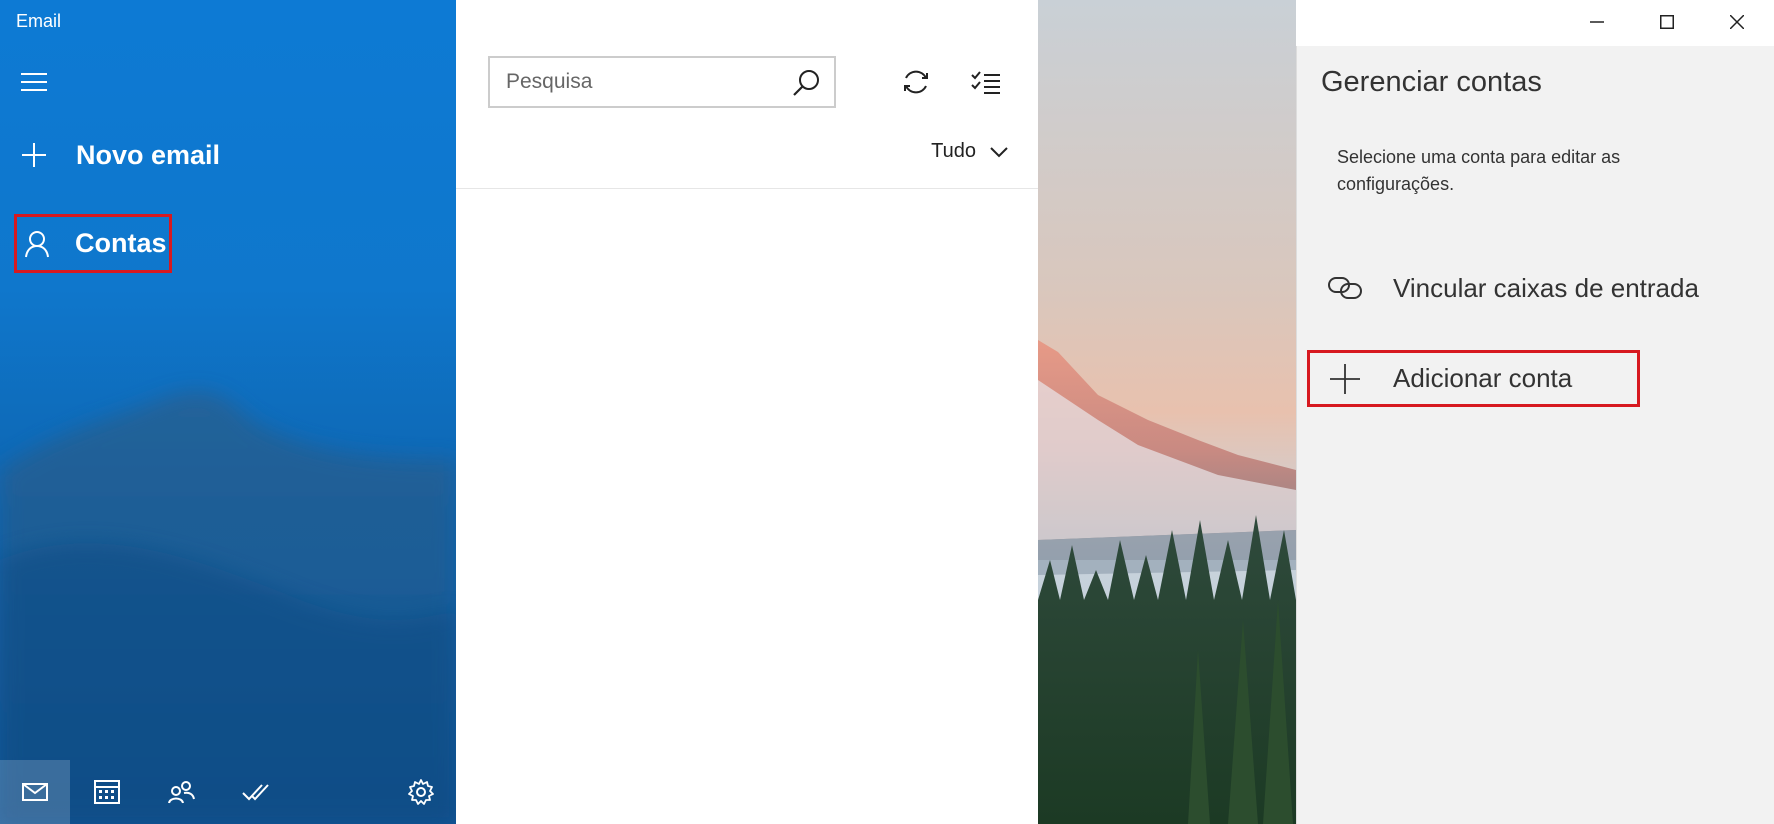 The width and height of the screenshot is (1774, 824). Describe the element at coordinates (1483, 378) in the screenshot. I see `add-account-label: Adicionar conta` at that location.